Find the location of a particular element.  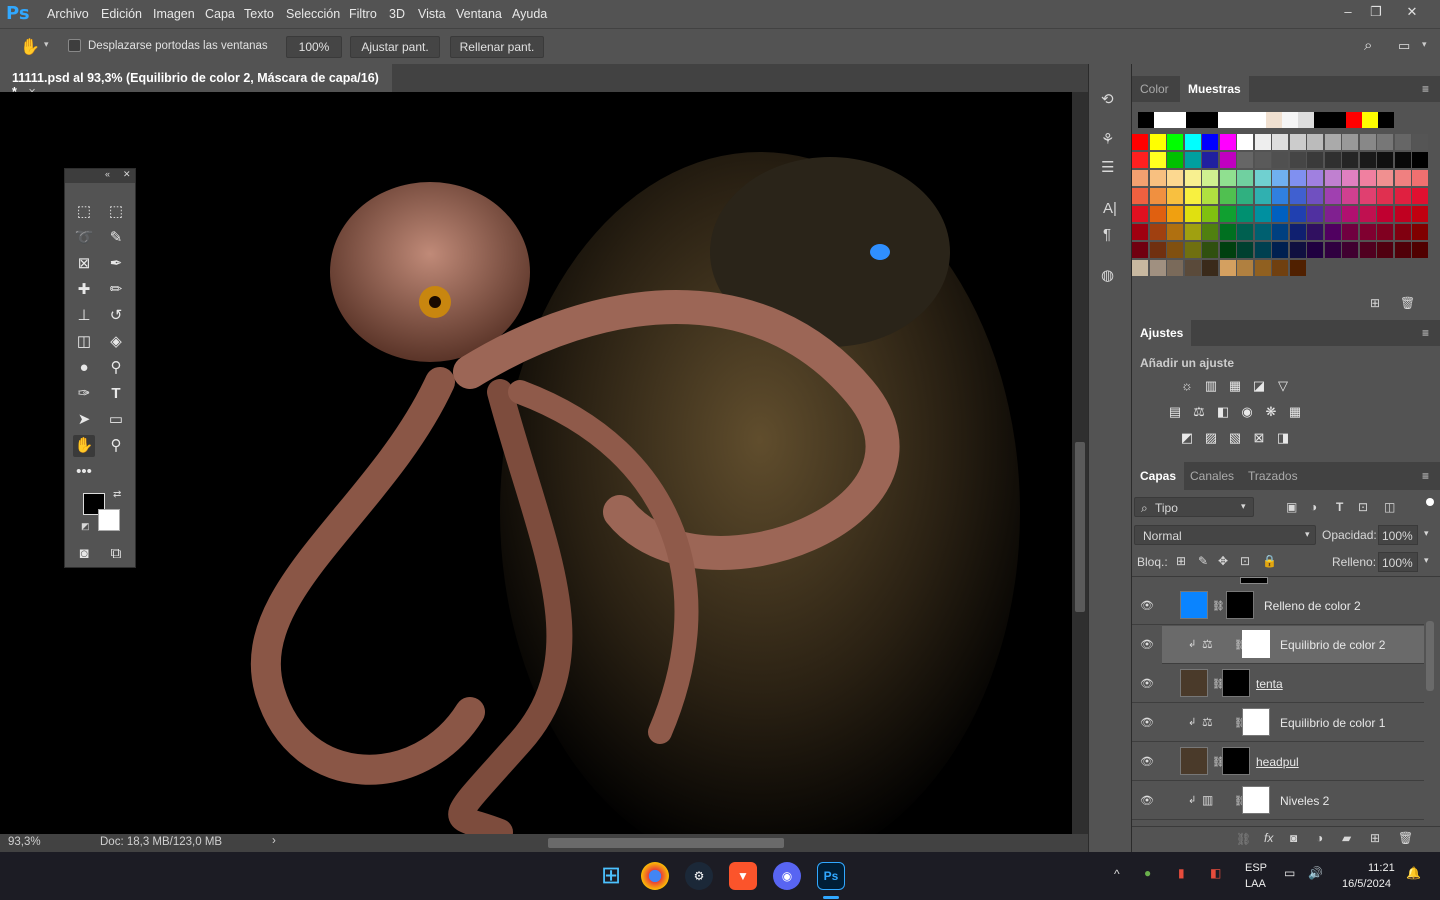

canvas-vertical-scrollbar is located at coordinates (1080, 463).